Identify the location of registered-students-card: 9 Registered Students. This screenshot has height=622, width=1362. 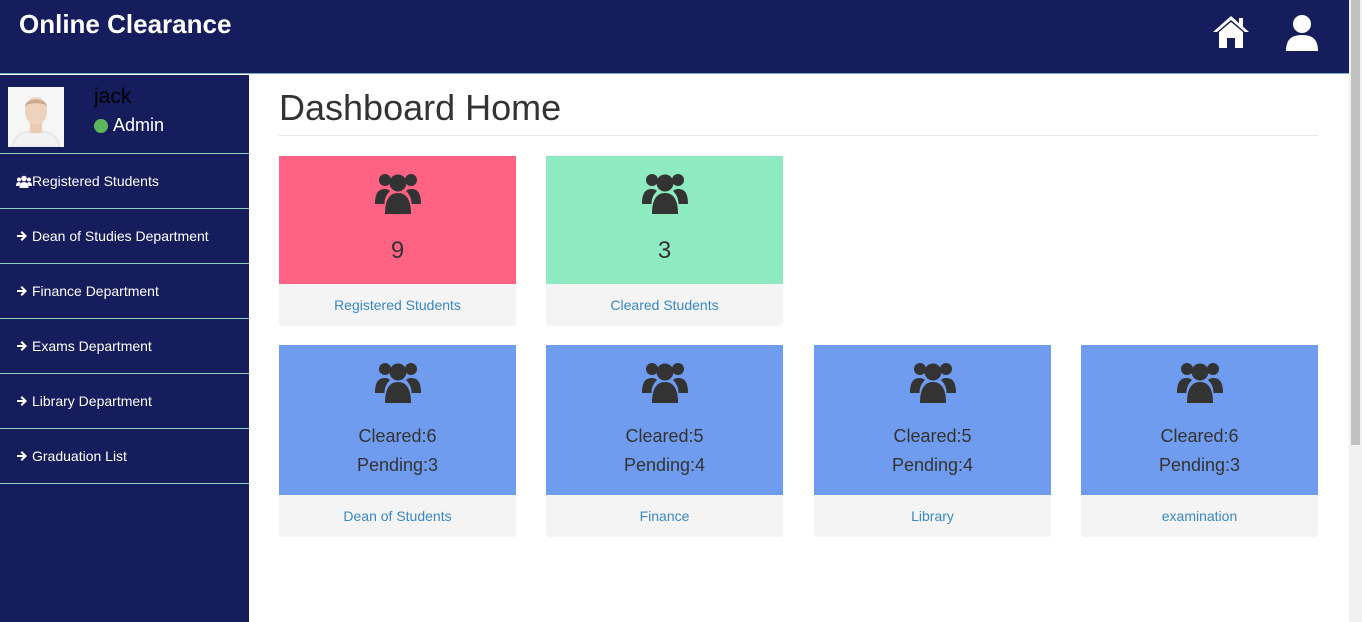
(397, 241).